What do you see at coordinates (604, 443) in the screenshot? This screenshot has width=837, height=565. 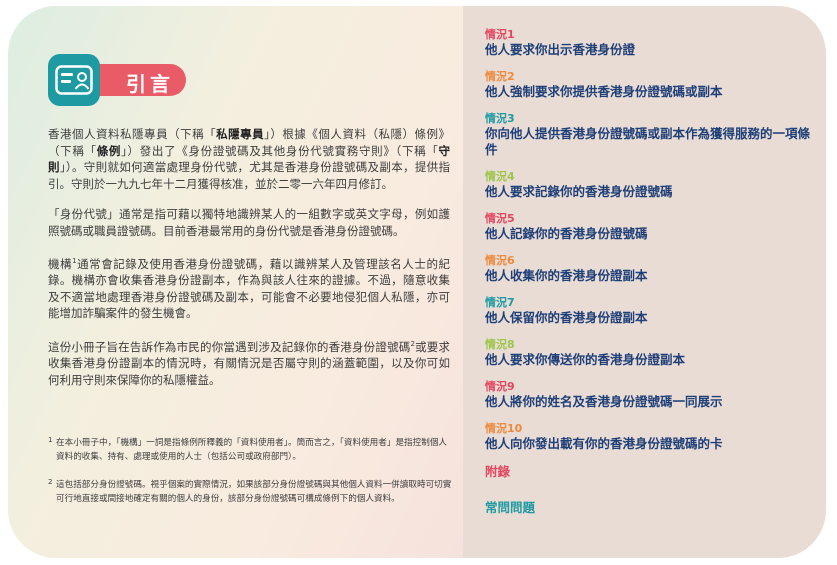 I see `situation-title: 他人向你發出載有你的香港身份證號碼的卡` at bounding box center [604, 443].